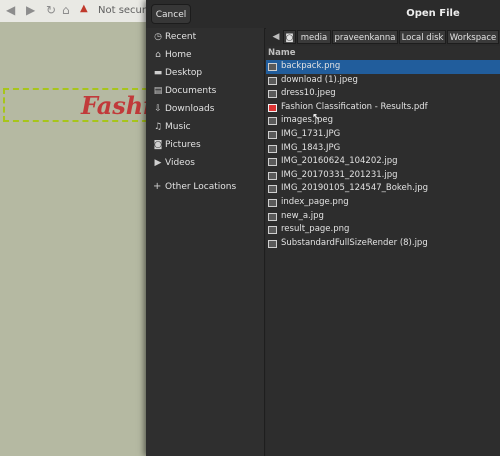 The width and height of the screenshot is (500, 456). Describe the element at coordinates (205, 146) in the screenshot. I see `sidebar-item-pictures: ◙ Pictures` at that location.